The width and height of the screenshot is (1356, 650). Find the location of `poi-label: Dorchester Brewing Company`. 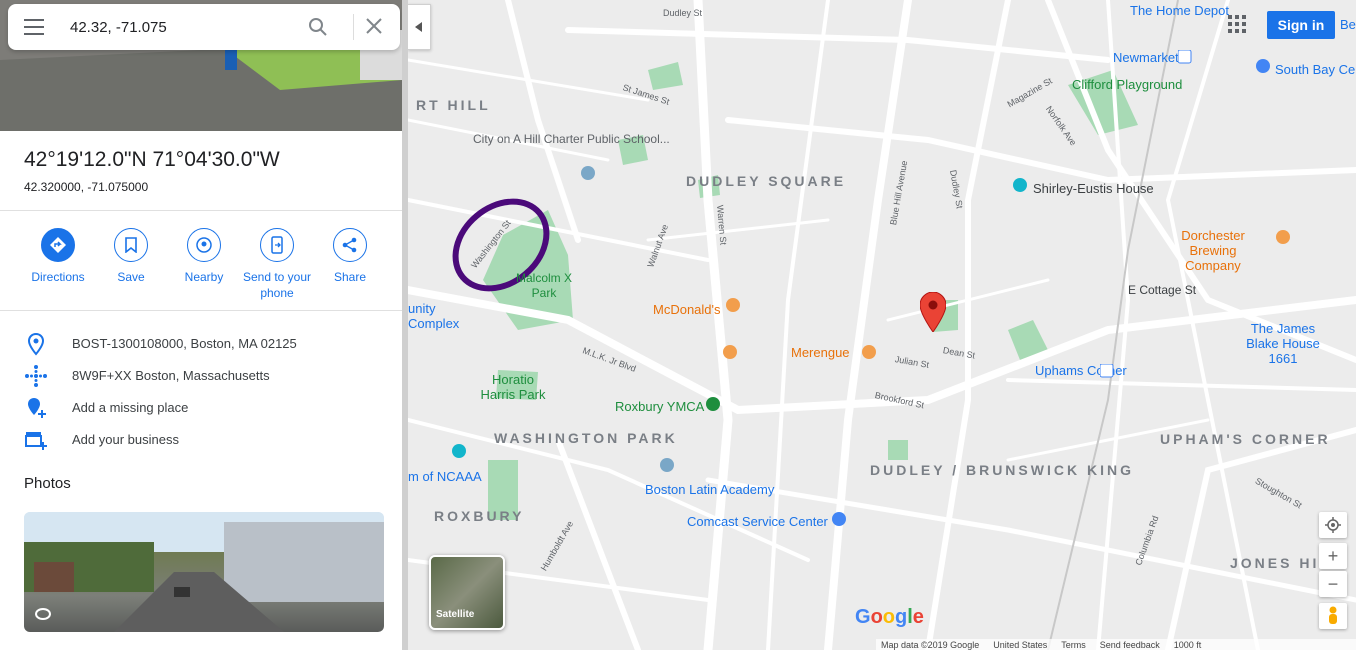

poi-label: Dorchester Brewing Company is located at coordinates (1213, 250).